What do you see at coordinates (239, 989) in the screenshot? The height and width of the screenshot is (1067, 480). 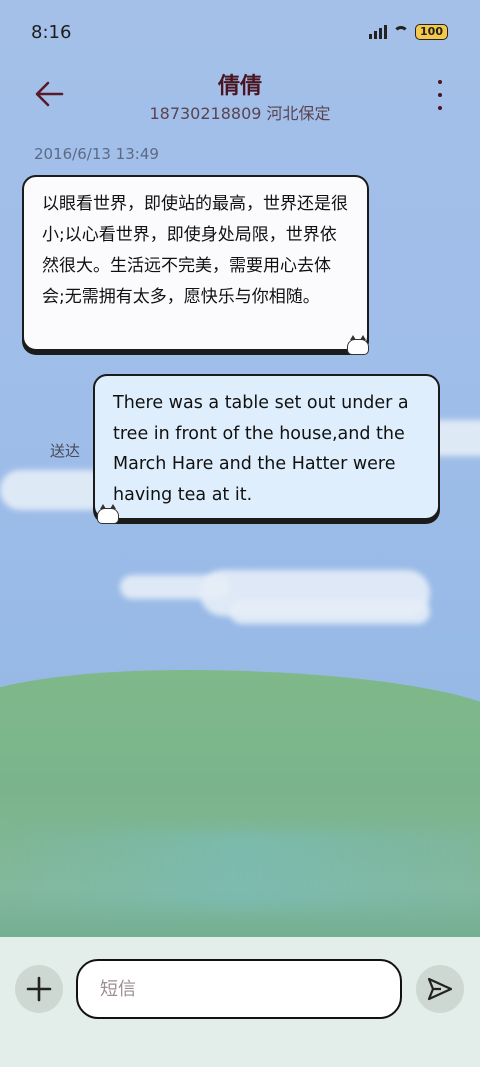 I see `message-input` at bounding box center [239, 989].